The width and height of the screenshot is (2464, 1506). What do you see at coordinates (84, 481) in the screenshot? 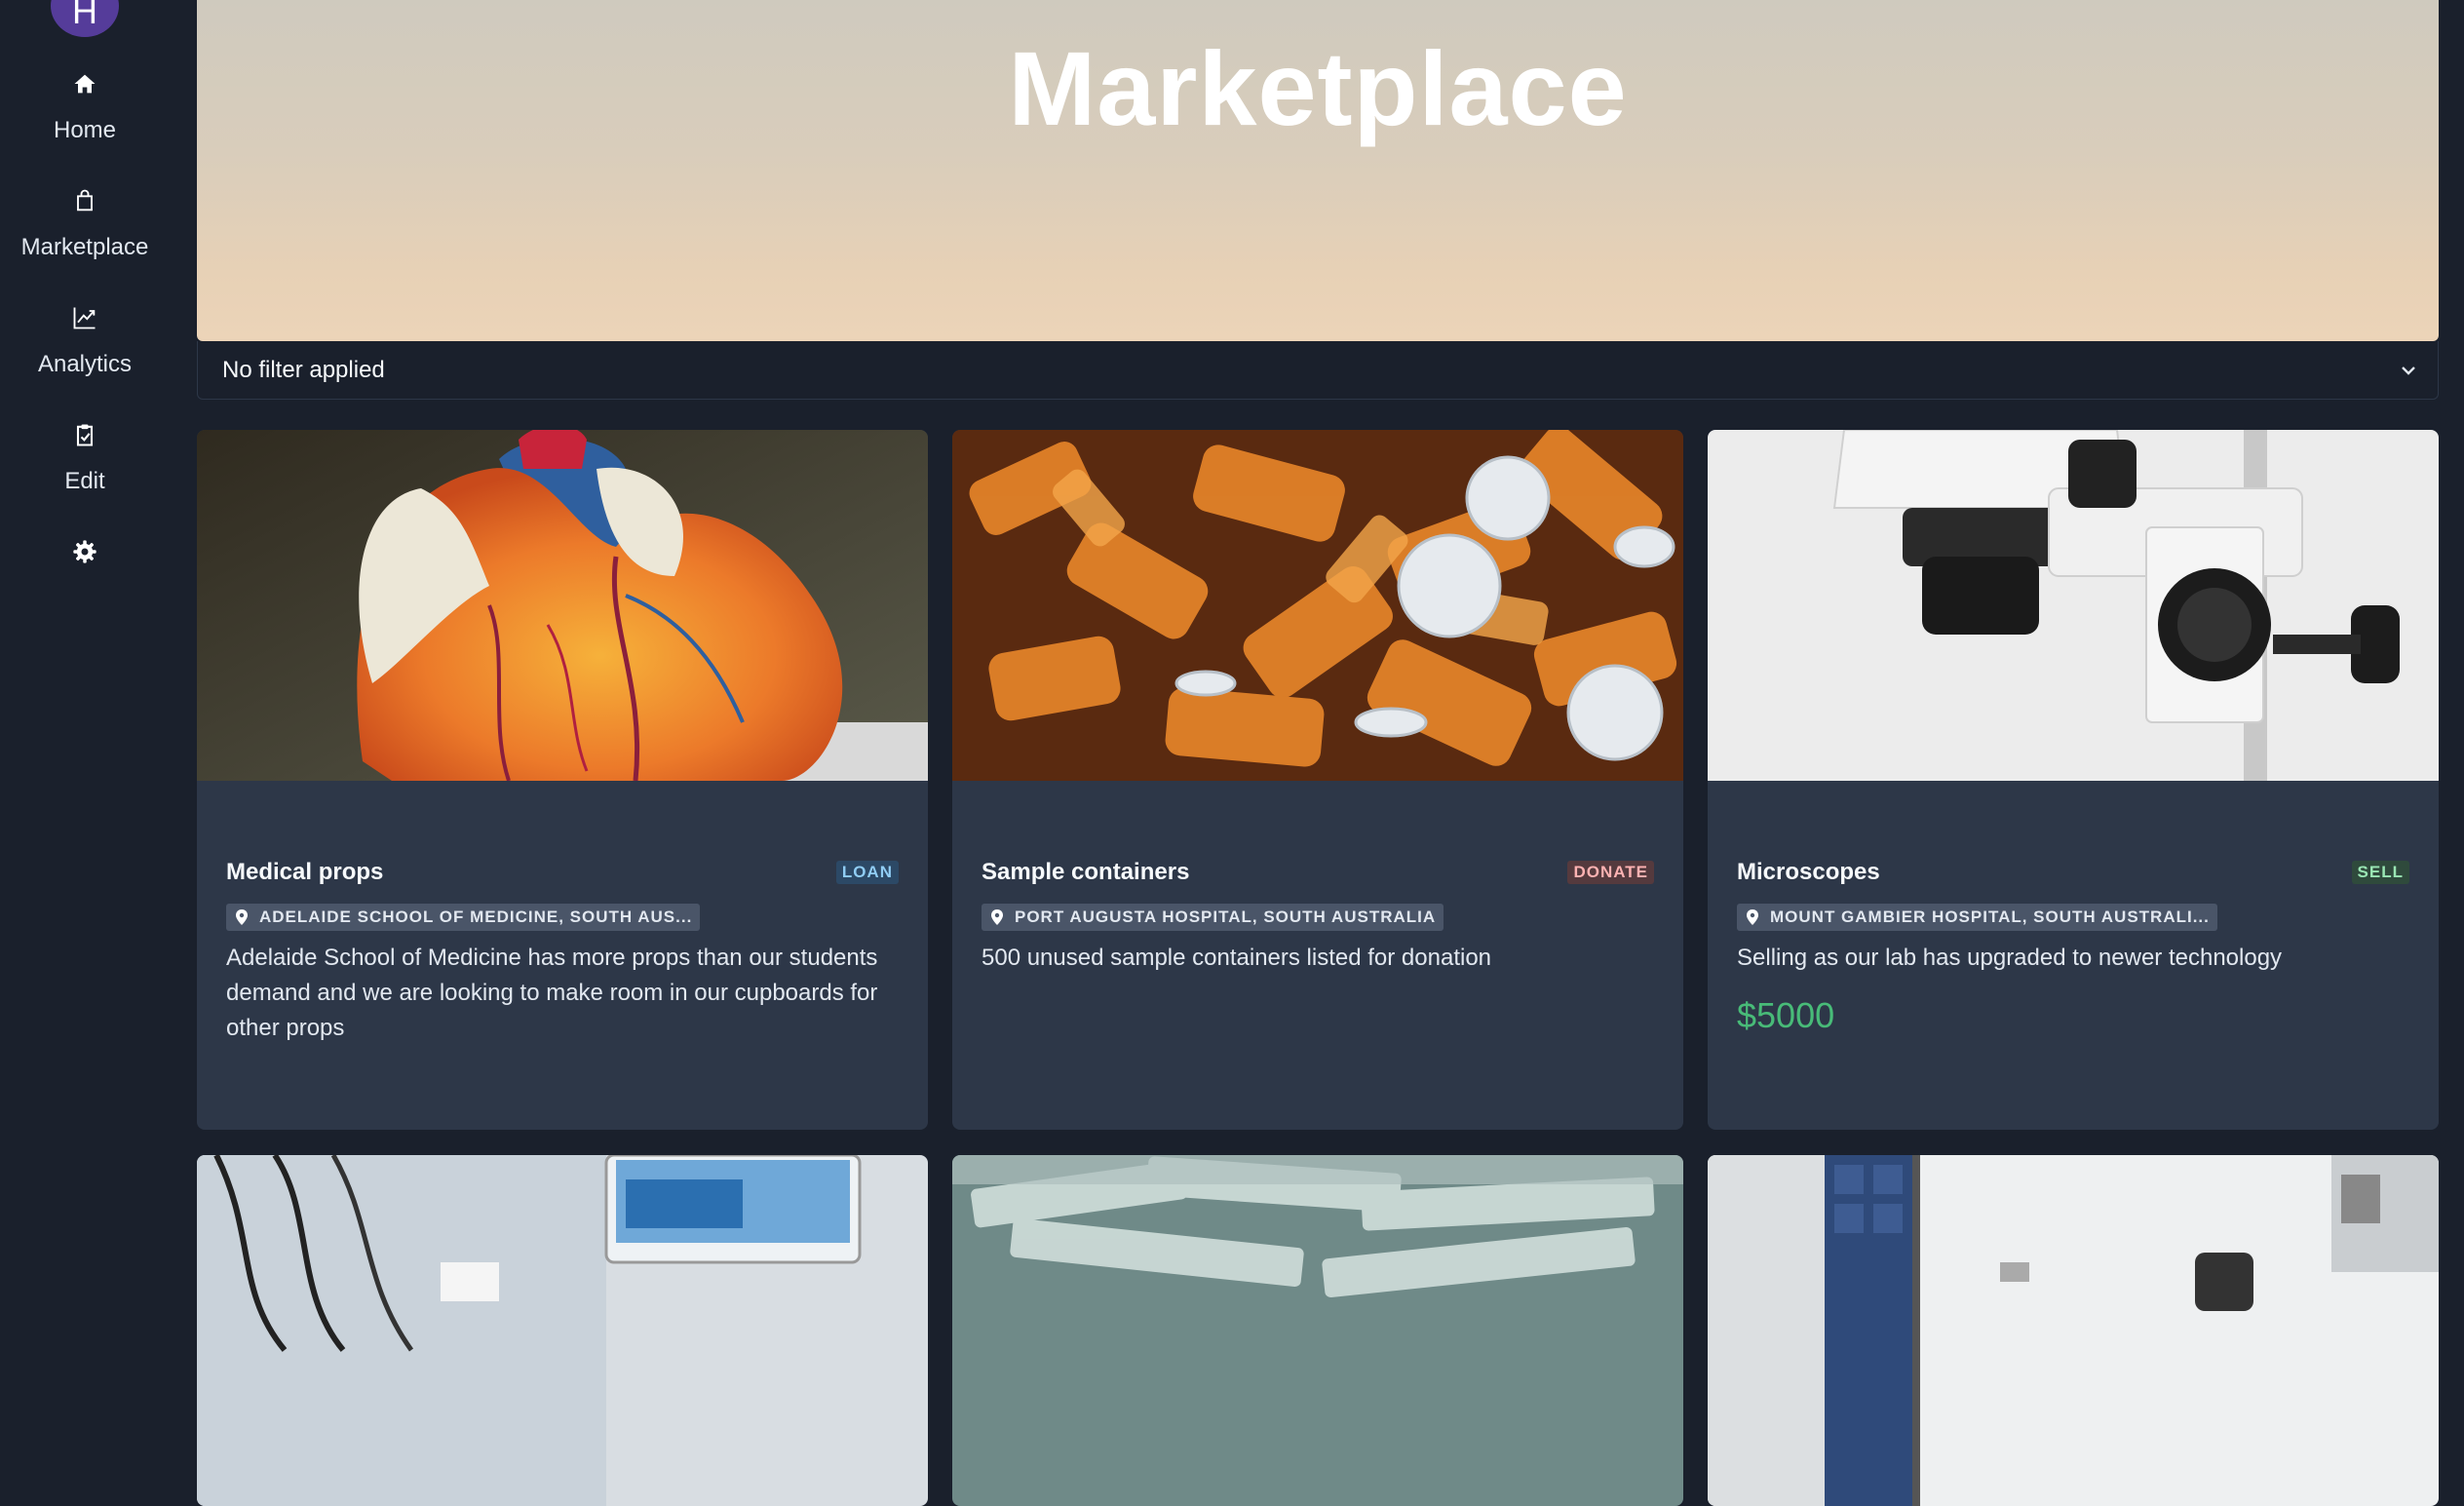
I see `sidebar-item-label: Edit` at bounding box center [84, 481].